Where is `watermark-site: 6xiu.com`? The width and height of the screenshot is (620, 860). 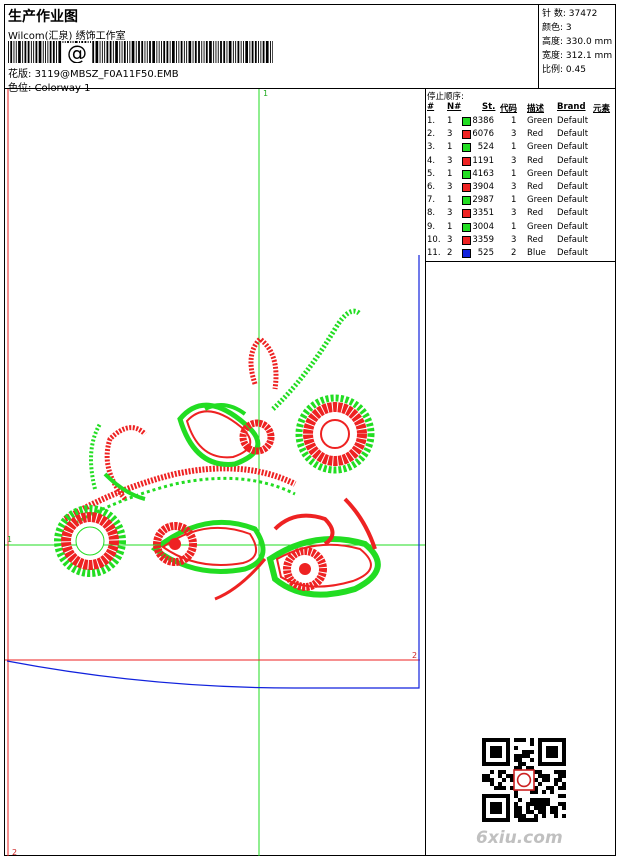 watermark-site: 6xiu.com is located at coordinates (519, 838).